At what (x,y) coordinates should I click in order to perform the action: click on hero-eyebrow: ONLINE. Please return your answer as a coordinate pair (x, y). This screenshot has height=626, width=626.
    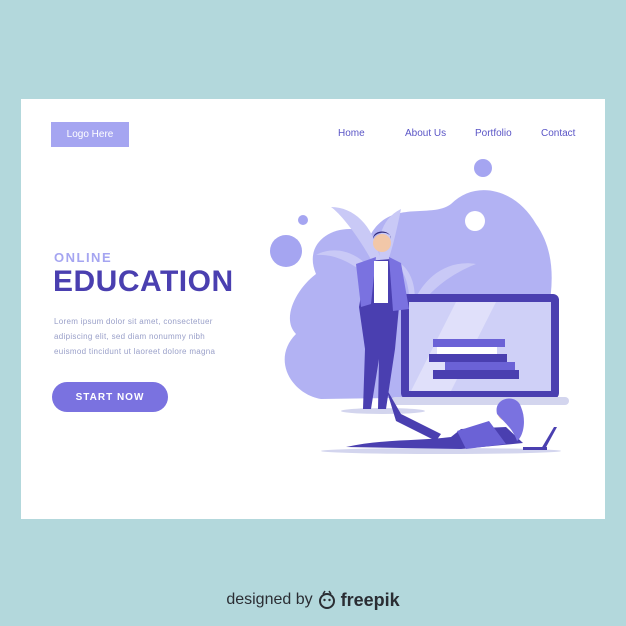
    Looking at the image, I should click on (83, 257).